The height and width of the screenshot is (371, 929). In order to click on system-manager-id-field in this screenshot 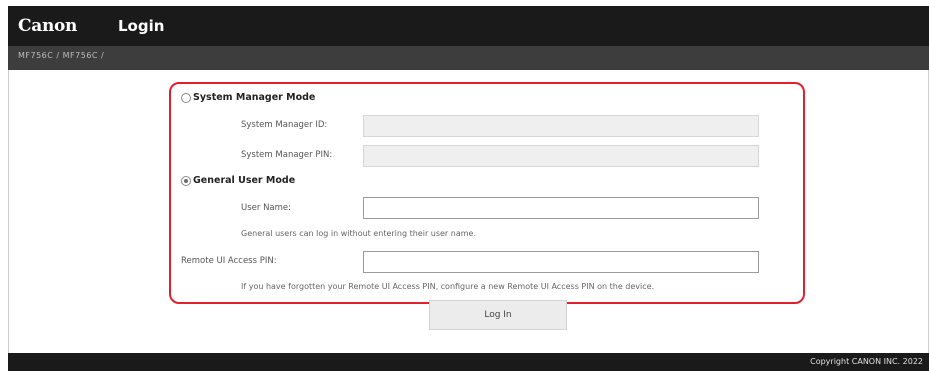, I will do `click(561, 126)`.